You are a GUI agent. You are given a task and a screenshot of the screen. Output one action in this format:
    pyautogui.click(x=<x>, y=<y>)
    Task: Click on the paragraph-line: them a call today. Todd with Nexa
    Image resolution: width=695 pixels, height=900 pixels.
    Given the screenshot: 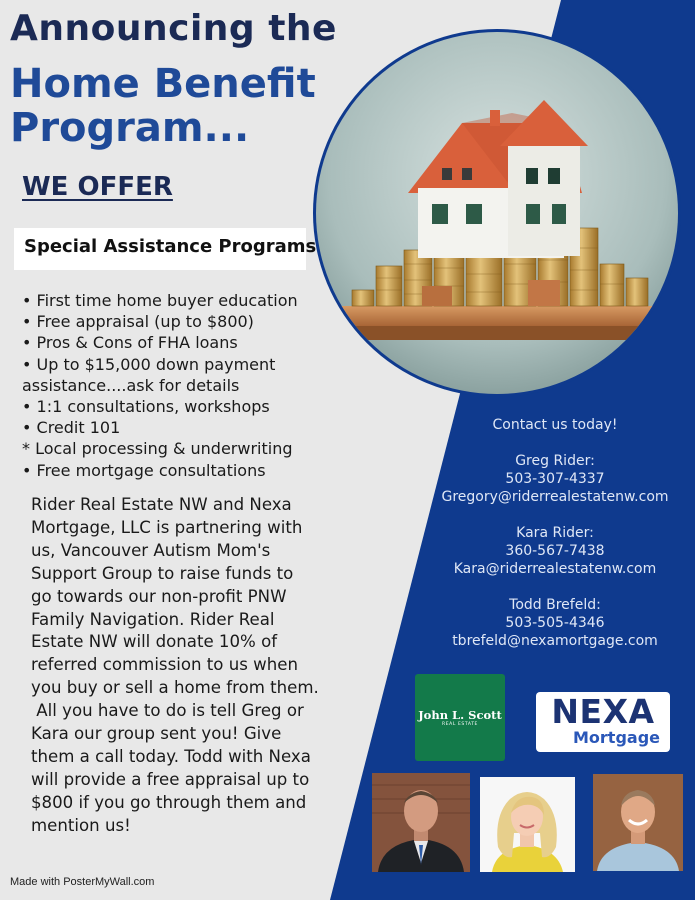 What is the action you would take?
    pyautogui.click(x=171, y=756)
    